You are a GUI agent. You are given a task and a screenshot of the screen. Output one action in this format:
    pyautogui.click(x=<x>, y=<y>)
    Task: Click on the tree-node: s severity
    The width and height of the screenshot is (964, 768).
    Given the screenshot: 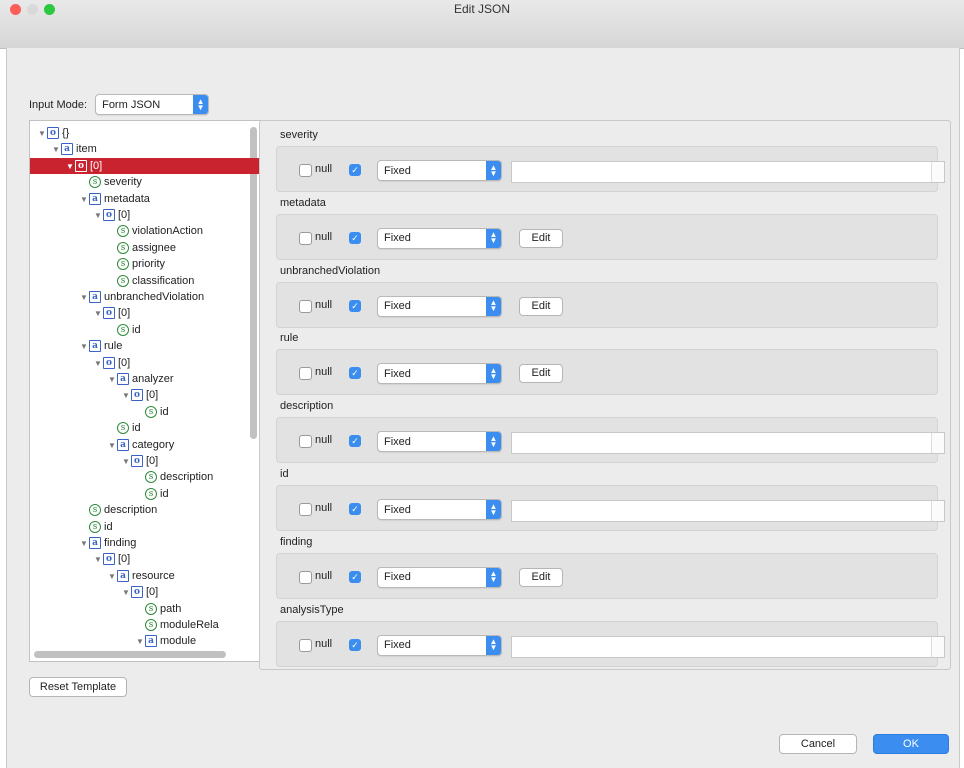 What is the action you would take?
    pyautogui.click(x=86, y=182)
    